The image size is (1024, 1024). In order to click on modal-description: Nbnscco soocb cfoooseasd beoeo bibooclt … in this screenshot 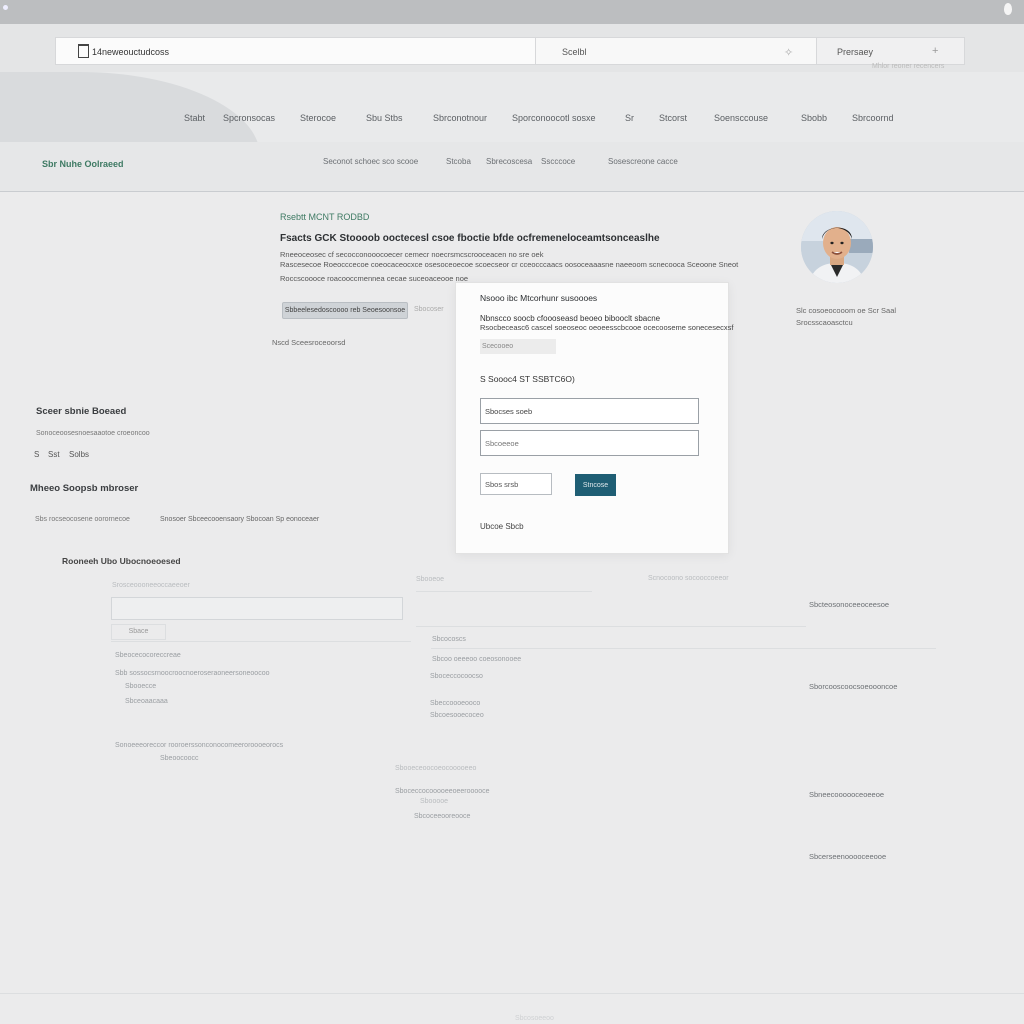, I will do `click(570, 318)`.